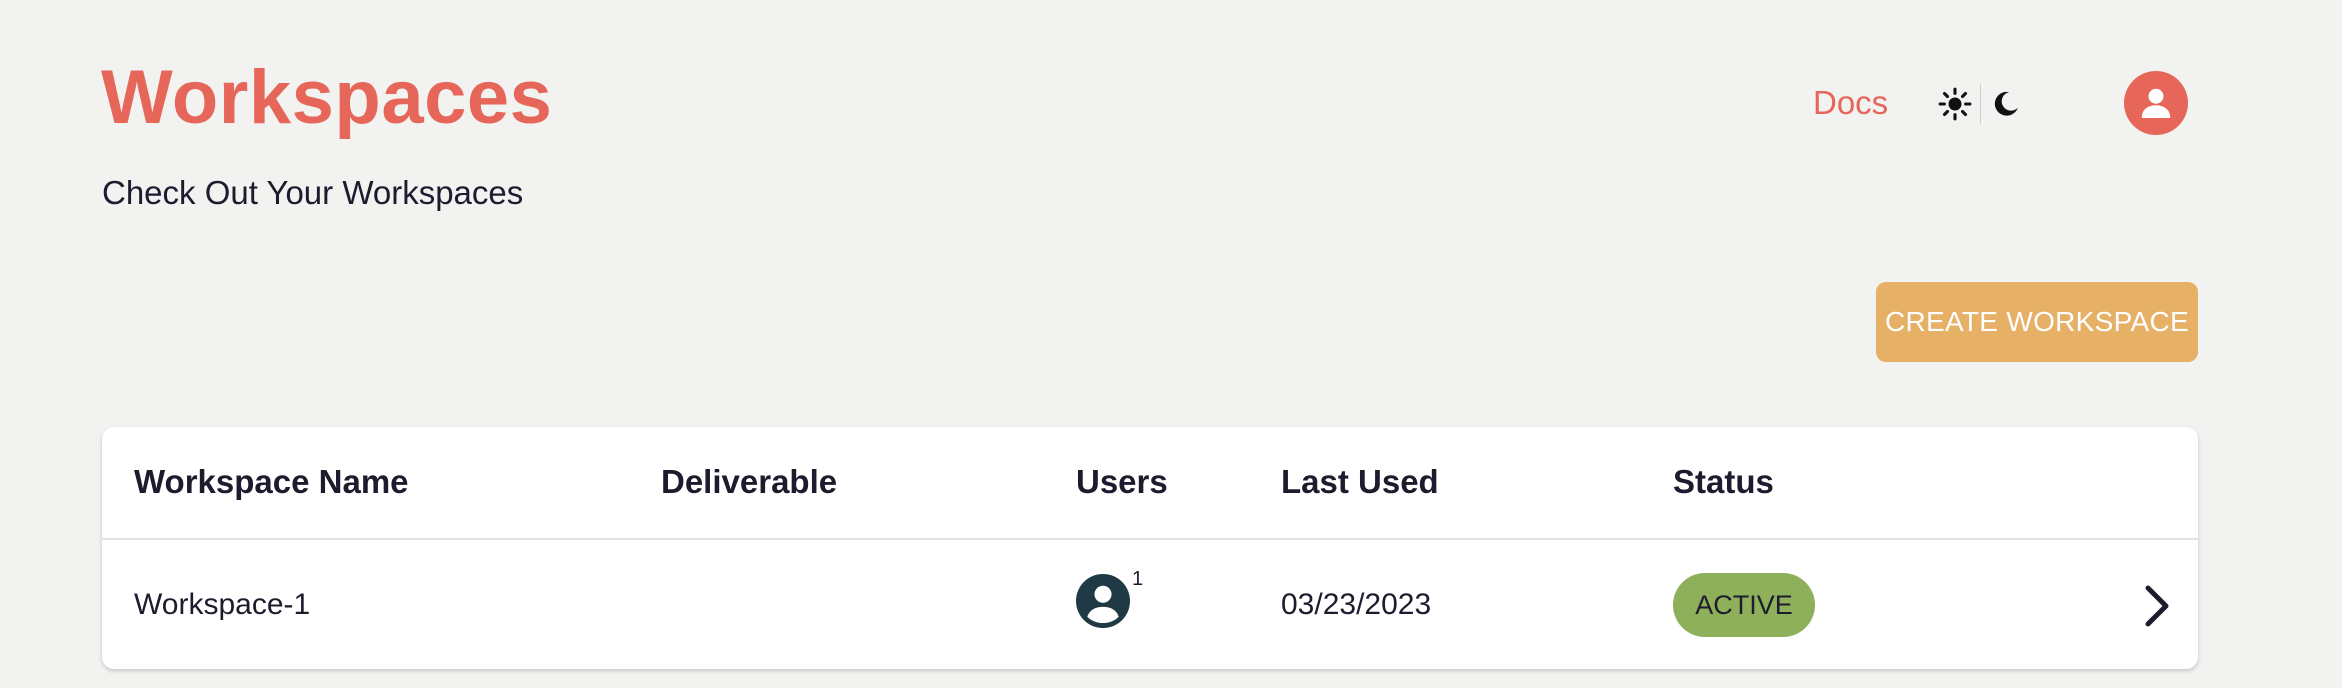 The image size is (2342, 688). What do you see at coordinates (1360, 482) in the screenshot?
I see `column-header-last-used: Last Used` at bounding box center [1360, 482].